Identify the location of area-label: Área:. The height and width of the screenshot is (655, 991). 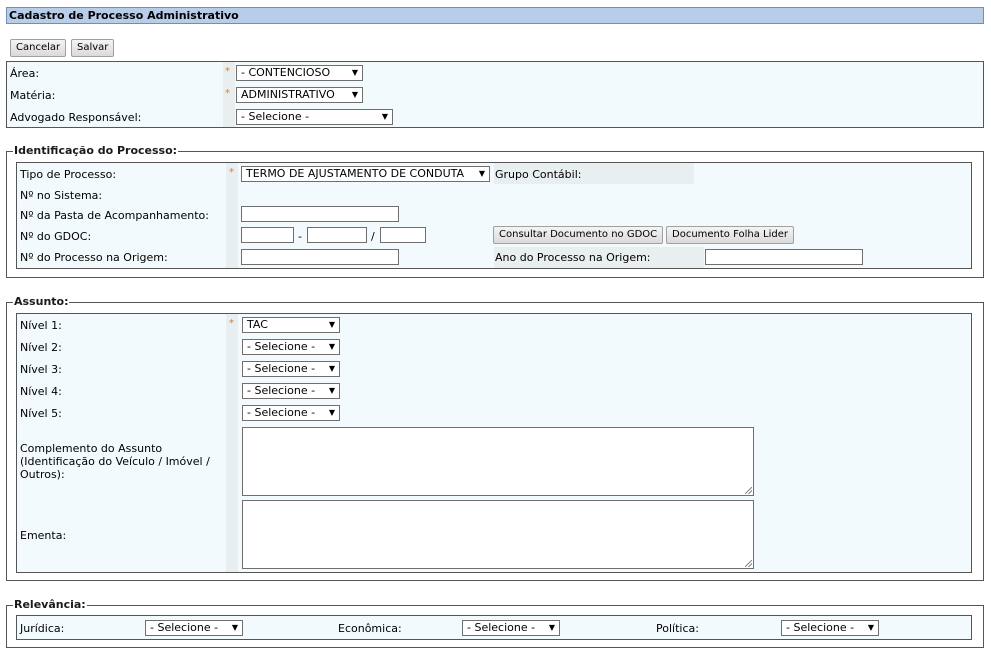
(25, 73).